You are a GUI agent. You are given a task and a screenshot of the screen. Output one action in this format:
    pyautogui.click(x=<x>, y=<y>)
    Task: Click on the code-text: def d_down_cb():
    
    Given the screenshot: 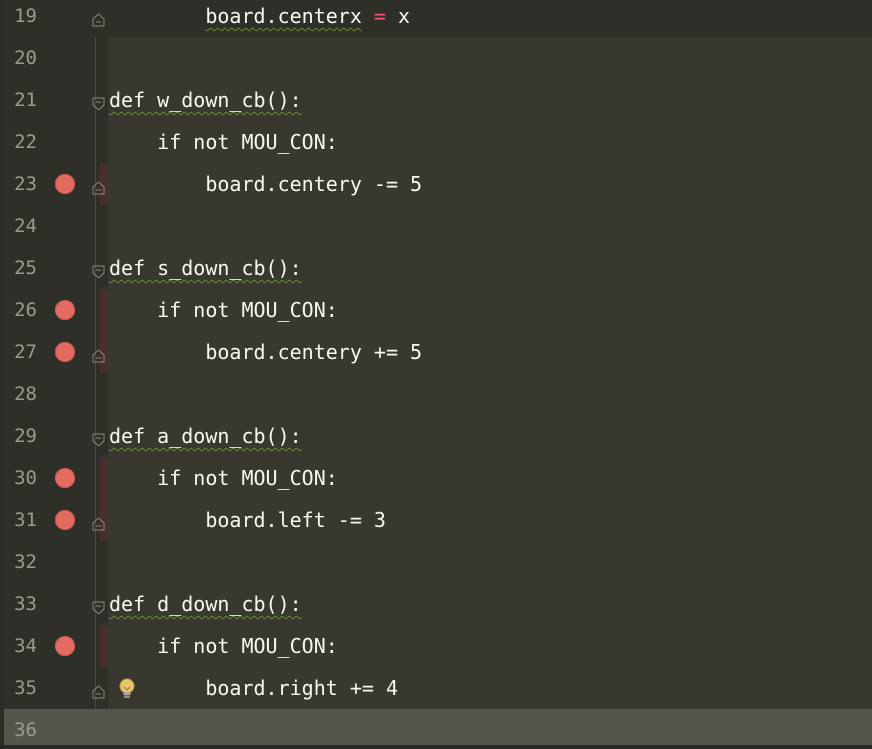 What is the action you would take?
    pyautogui.click(x=205, y=604)
    